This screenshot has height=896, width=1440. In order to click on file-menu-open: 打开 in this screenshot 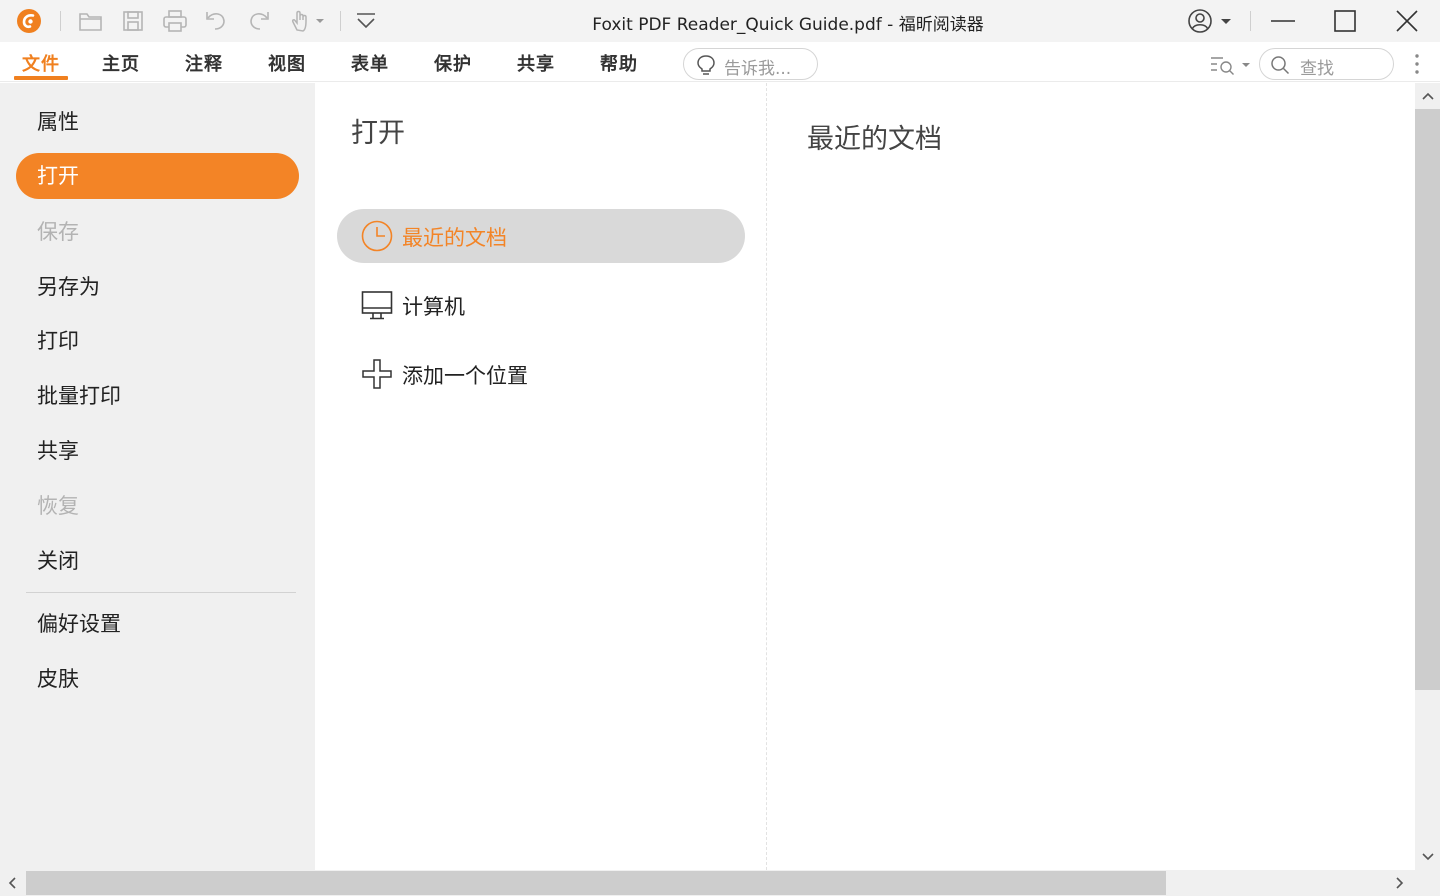, I will do `click(157, 176)`.